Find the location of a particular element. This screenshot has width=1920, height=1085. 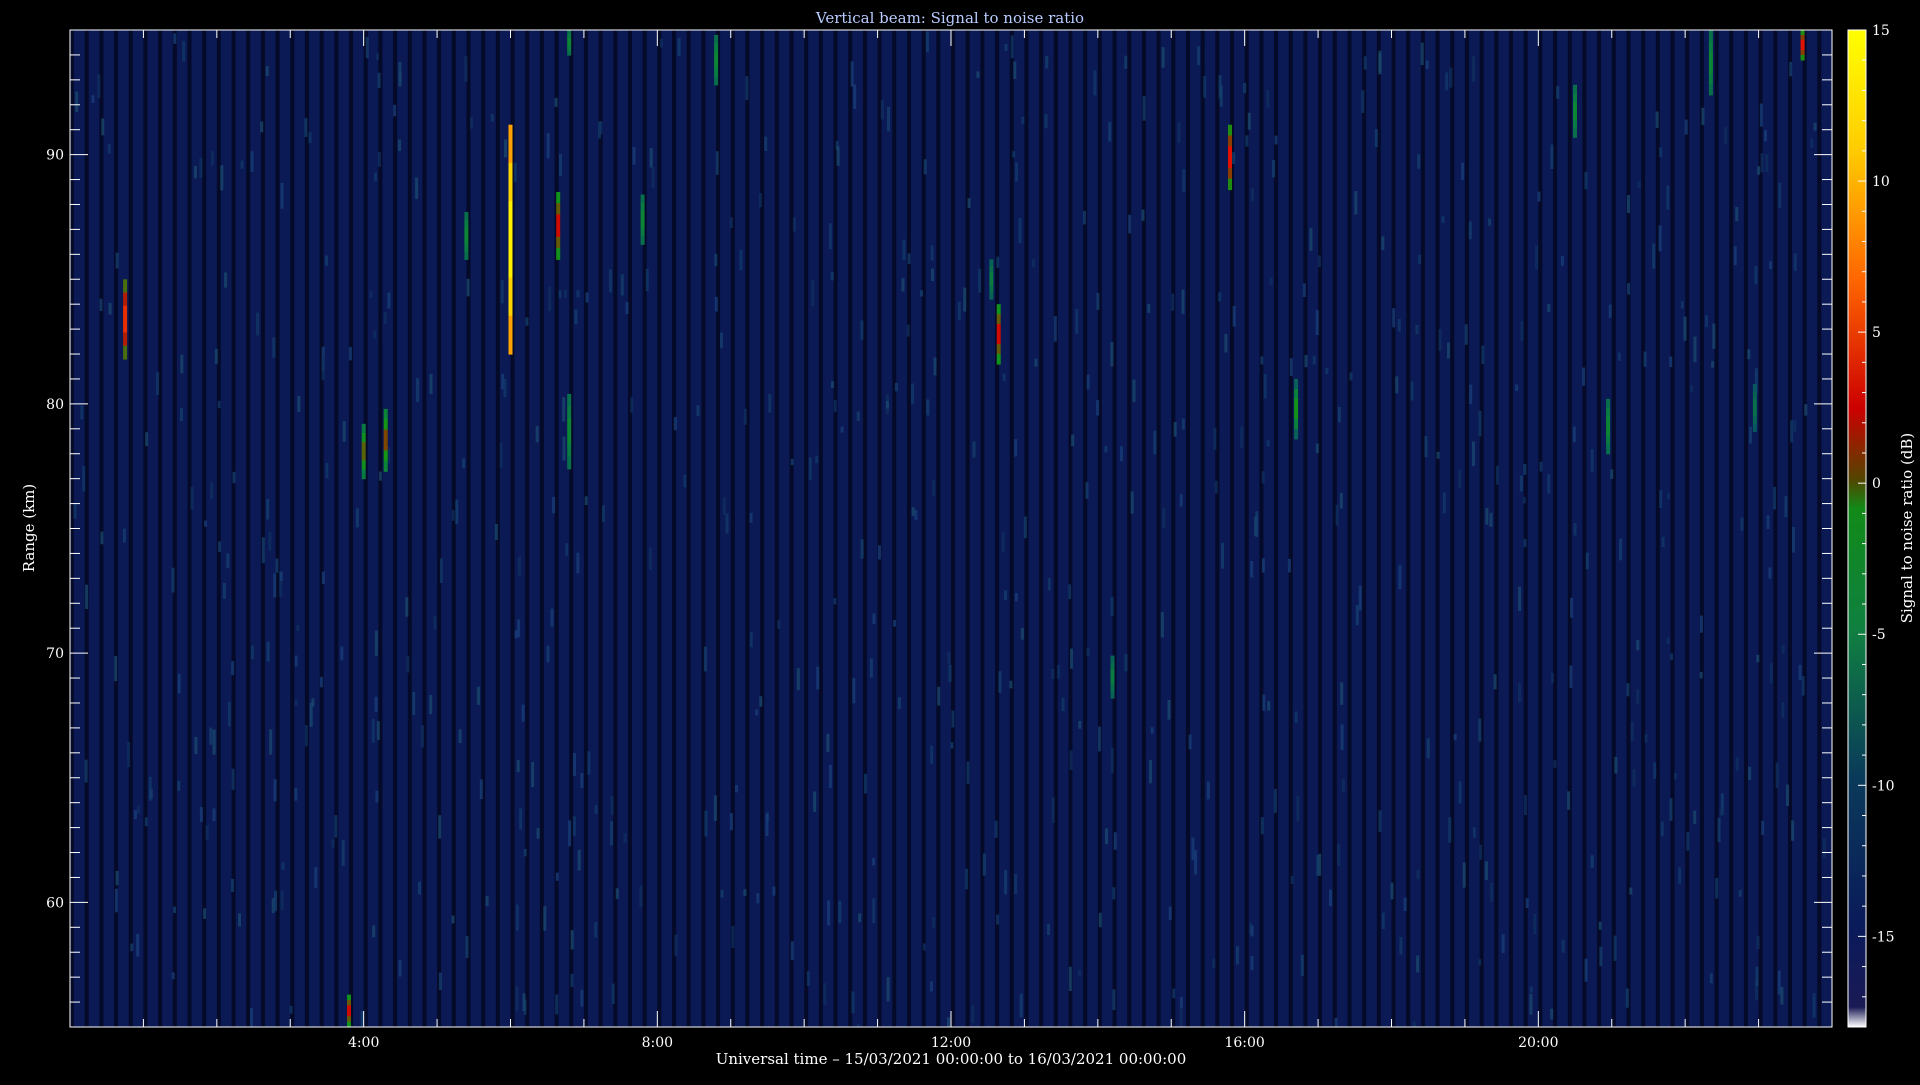

colorbar-tick-label: 15 is located at coordinates (1881, 31).